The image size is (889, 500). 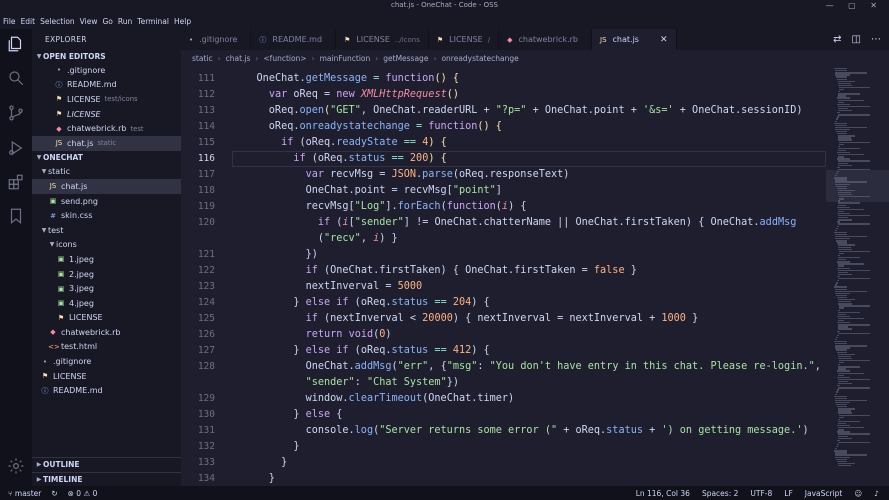 I want to click on gear-icon, so click(x=16, y=466).